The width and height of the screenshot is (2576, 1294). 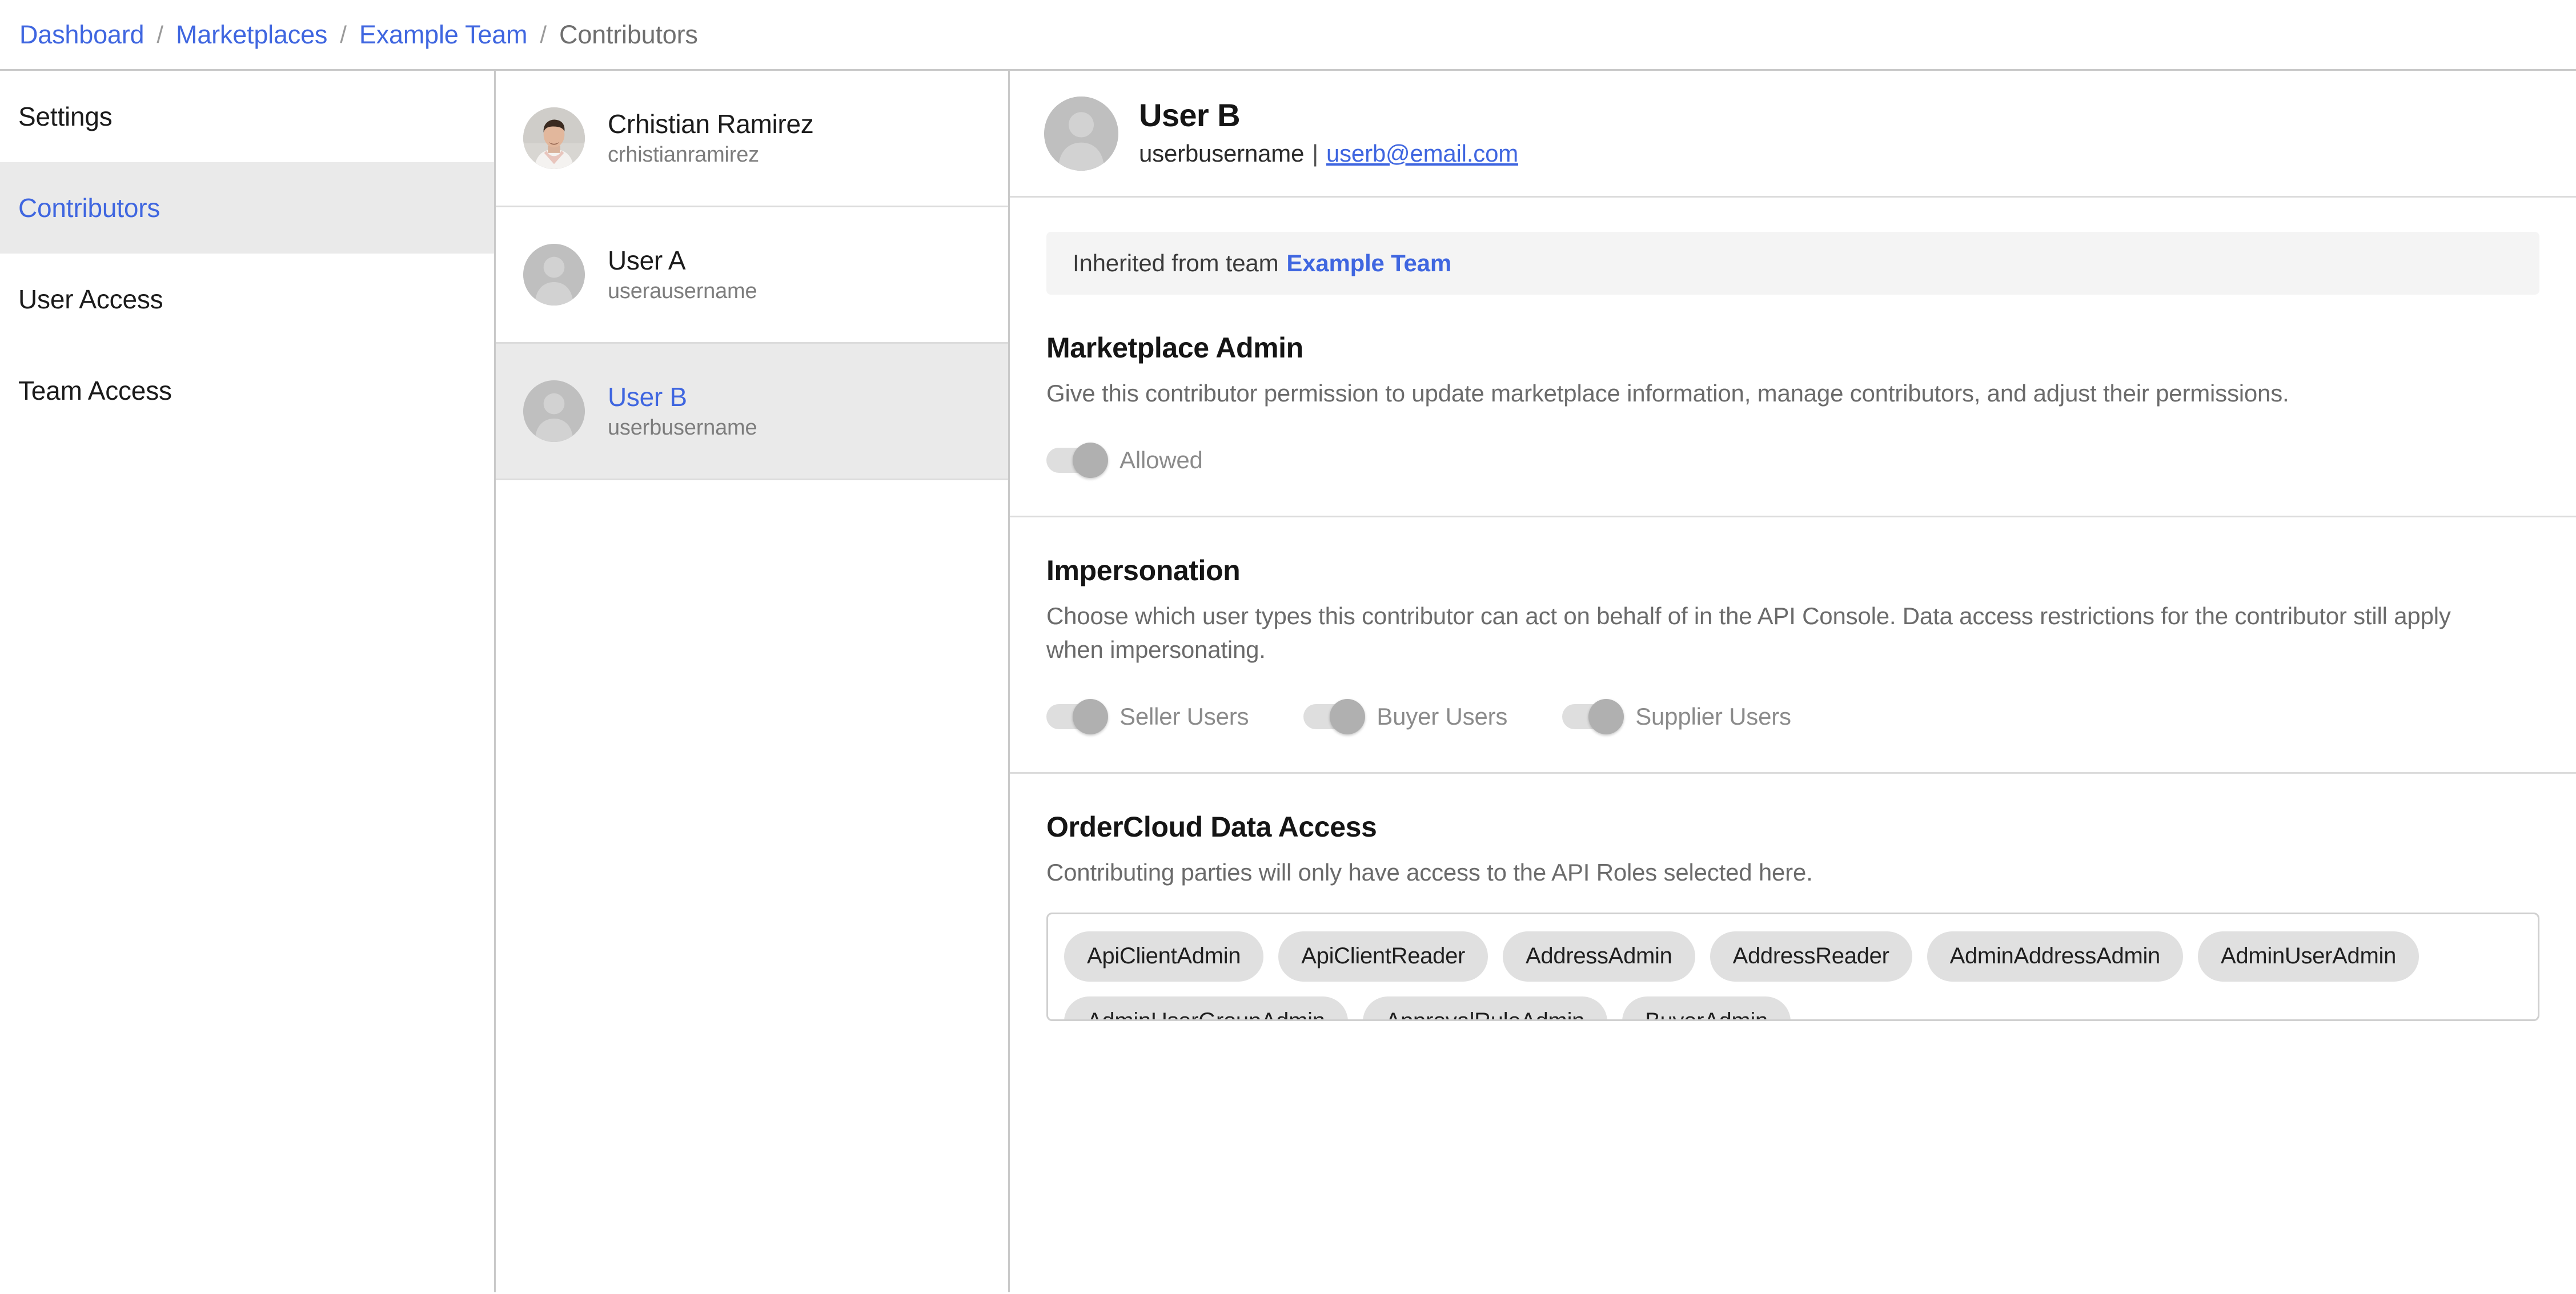 I want to click on contributor-username: userausername, so click(x=682, y=291).